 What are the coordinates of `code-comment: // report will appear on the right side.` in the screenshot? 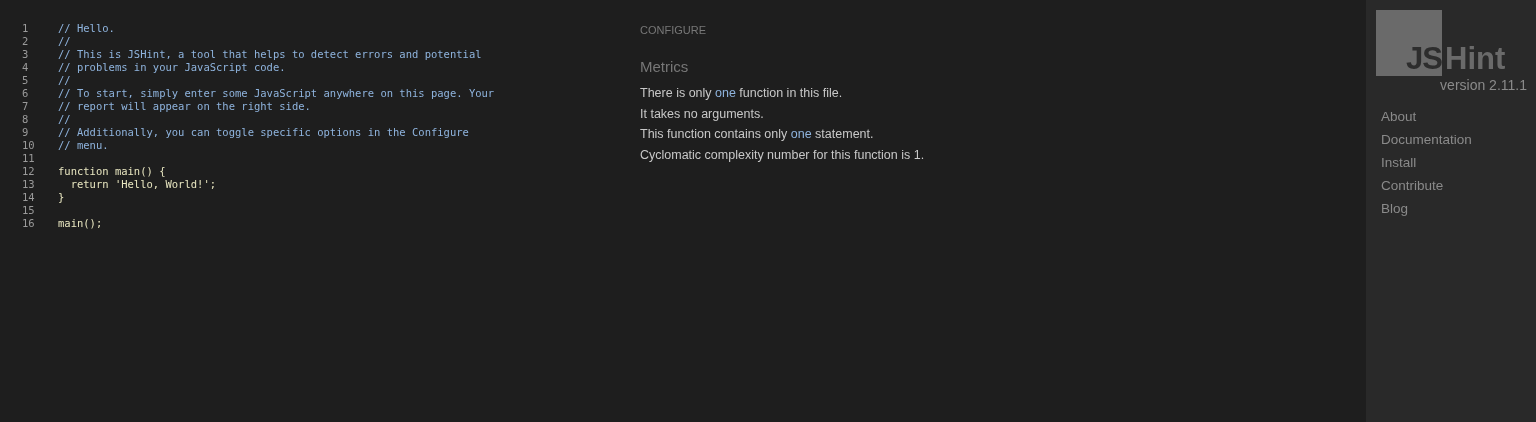 It's located at (184, 106).